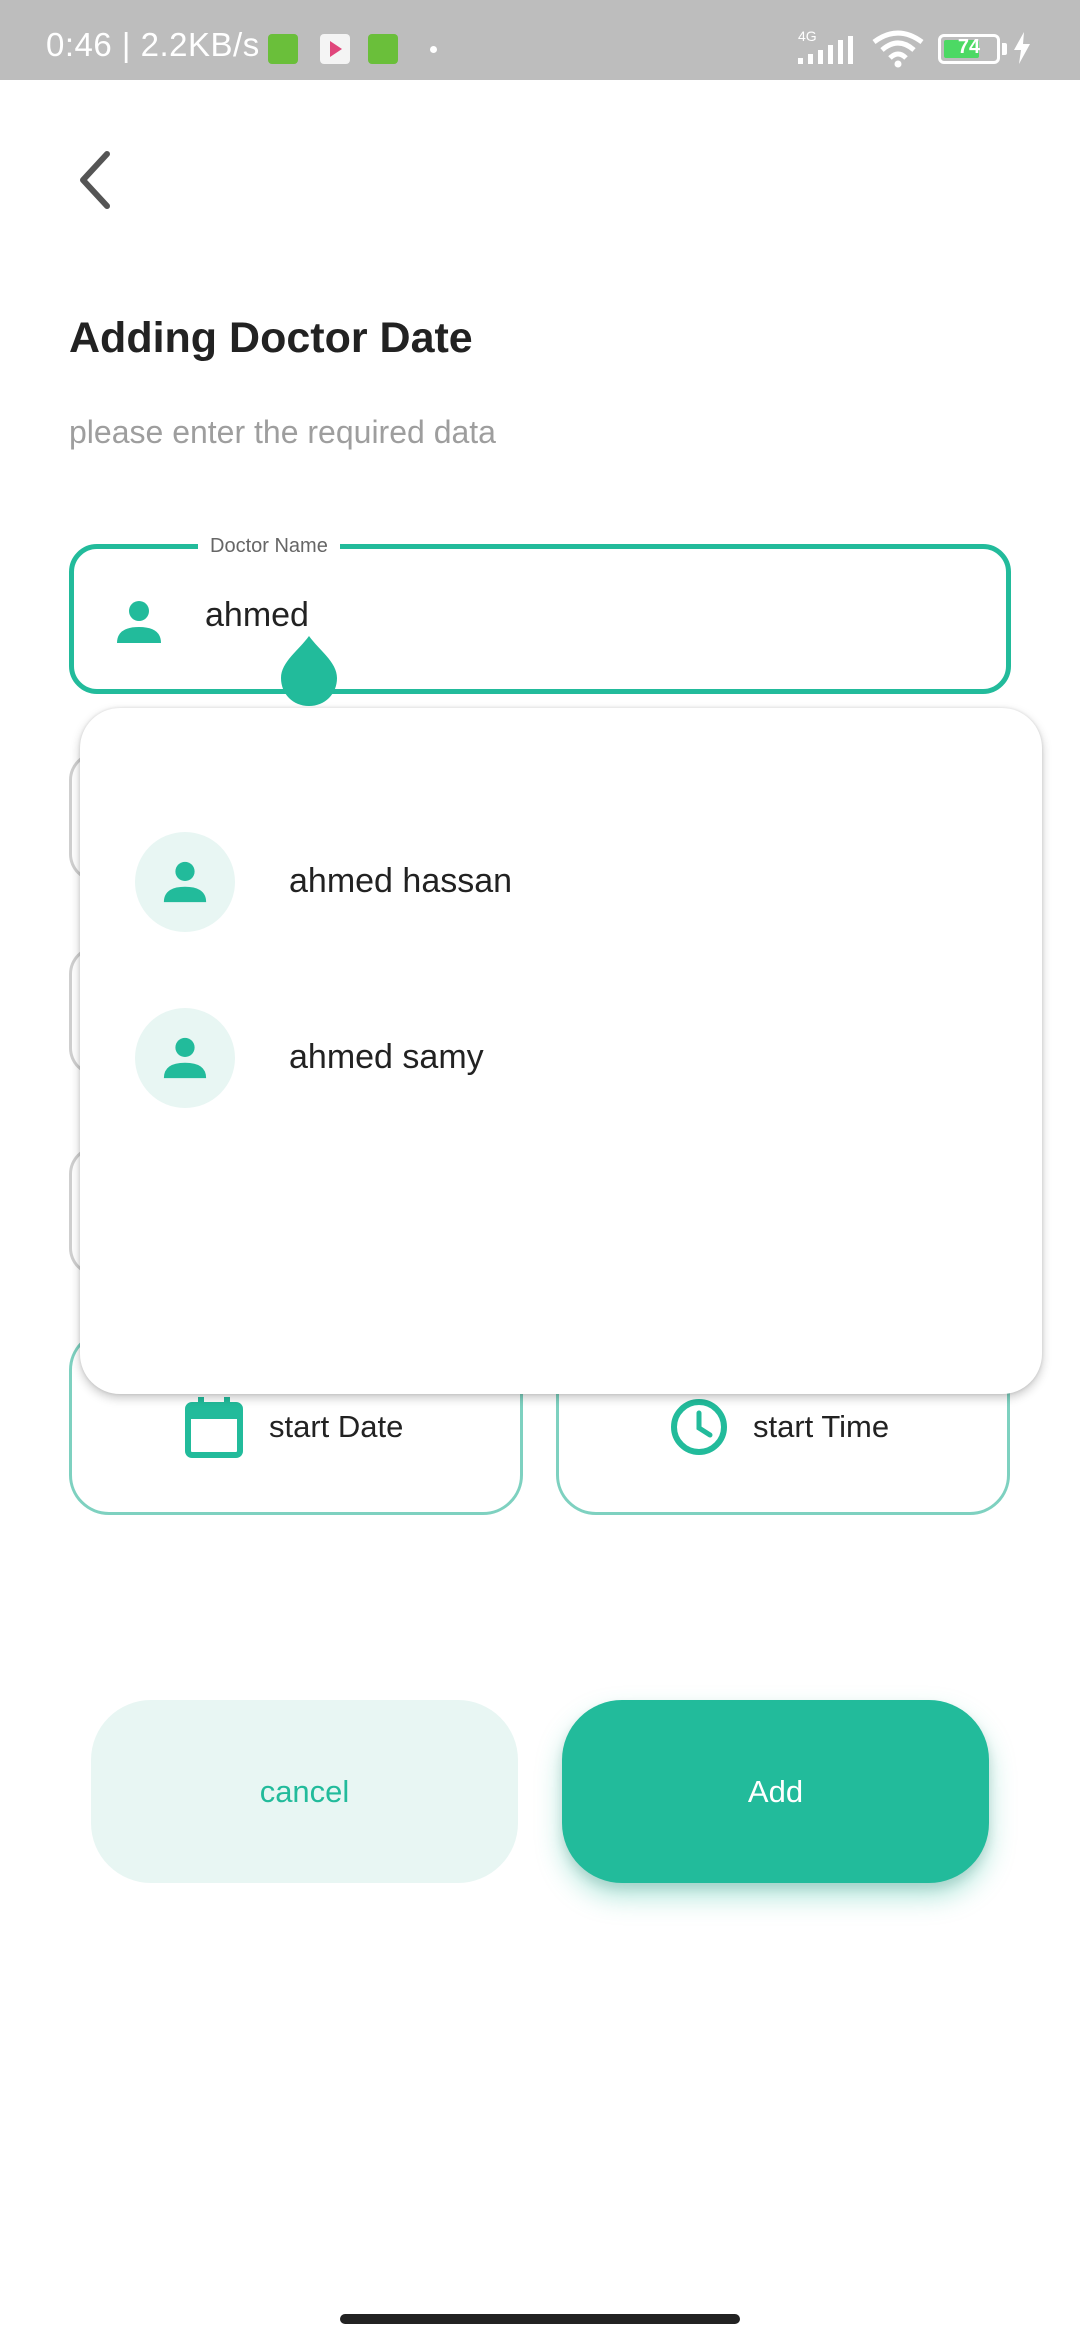  I want to click on cancel-button: cancel, so click(304, 1791).